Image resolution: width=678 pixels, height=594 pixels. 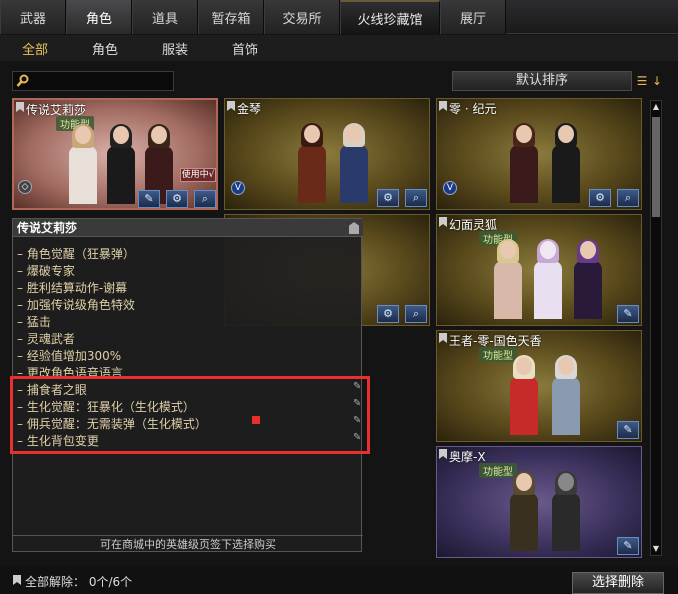 What do you see at coordinates (35, 48) in the screenshot?
I see `subtab-all: 全部` at bounding box center [35, 48].